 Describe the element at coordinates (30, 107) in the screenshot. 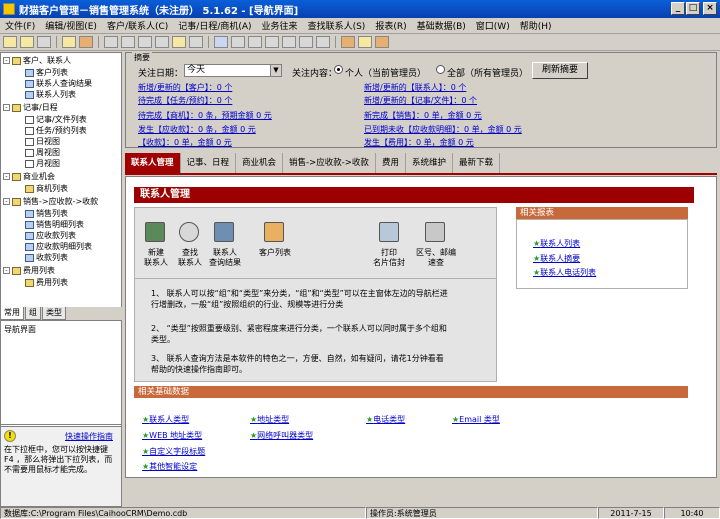

I see `tree-group-notes: - 记事/日程` at that location.